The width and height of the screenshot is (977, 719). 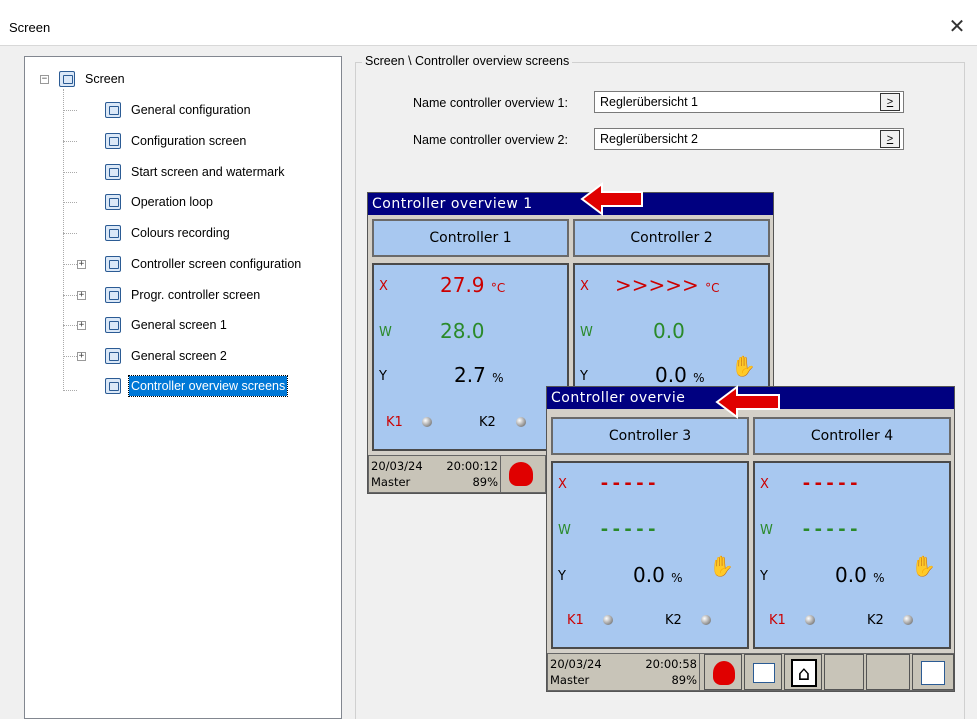 What do you see at coordinates (113, 110) in the screenshot?
I see `gear-icon` at bounding box center [113, 110].